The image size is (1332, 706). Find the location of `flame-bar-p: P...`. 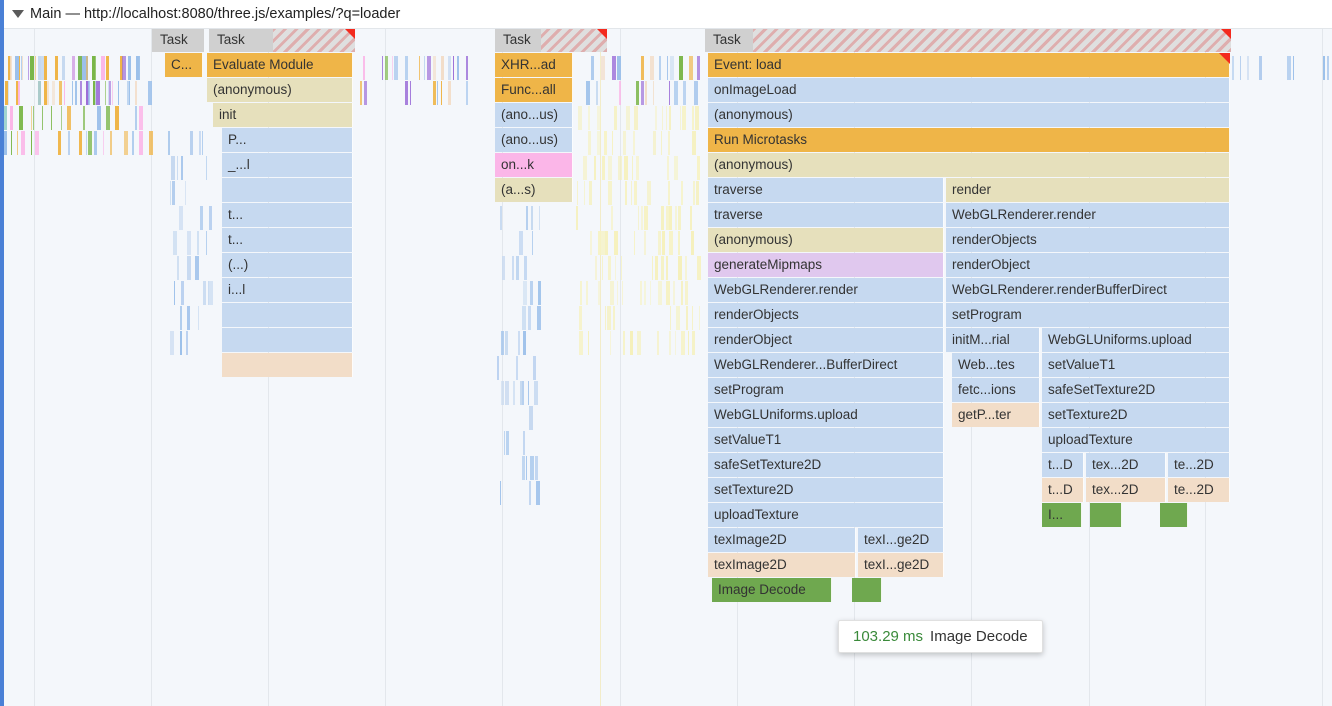

flame-bar-p: P... is located at coordinates (287, 140).